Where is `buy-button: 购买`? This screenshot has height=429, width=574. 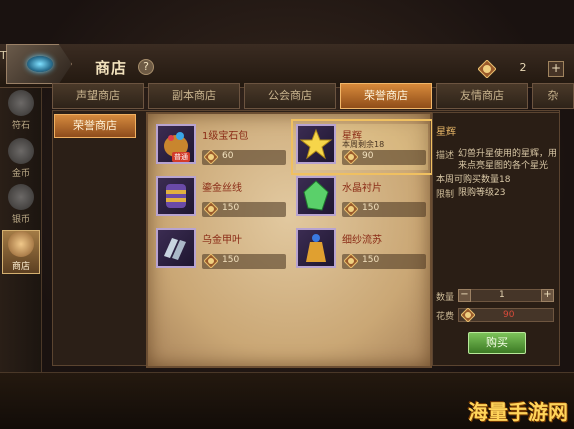 buy-button: 购买 is located at coordinates (497, 343).